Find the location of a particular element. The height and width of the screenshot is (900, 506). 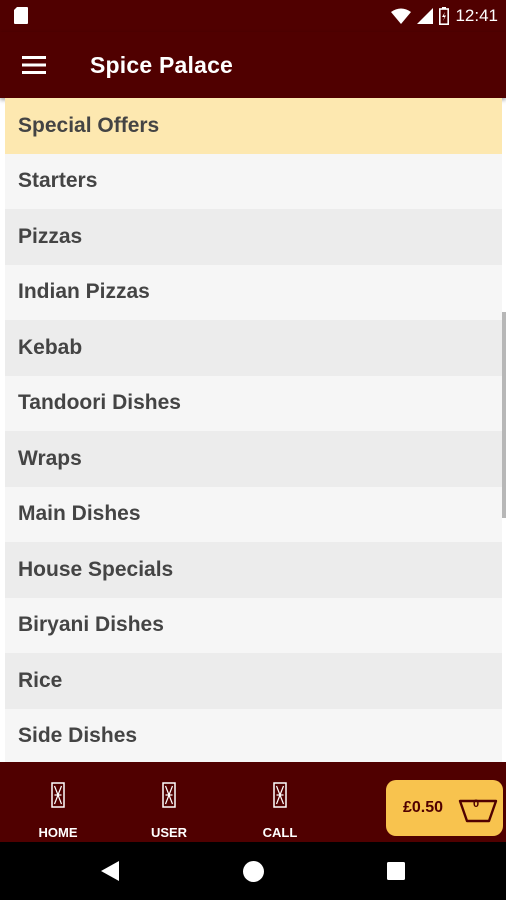

category-label: Side Dishes is located at coordinates (78, 736).